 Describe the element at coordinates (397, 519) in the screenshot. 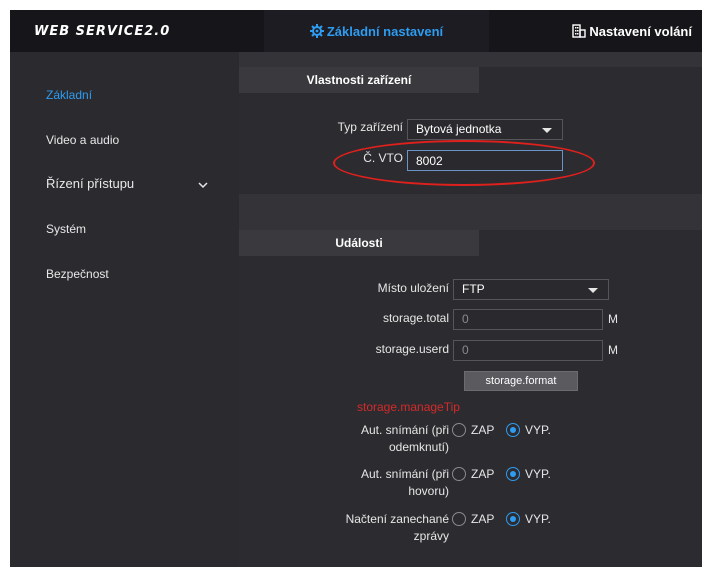

I see `load-left-message-label-line1: Načtení zanechané` at that location.